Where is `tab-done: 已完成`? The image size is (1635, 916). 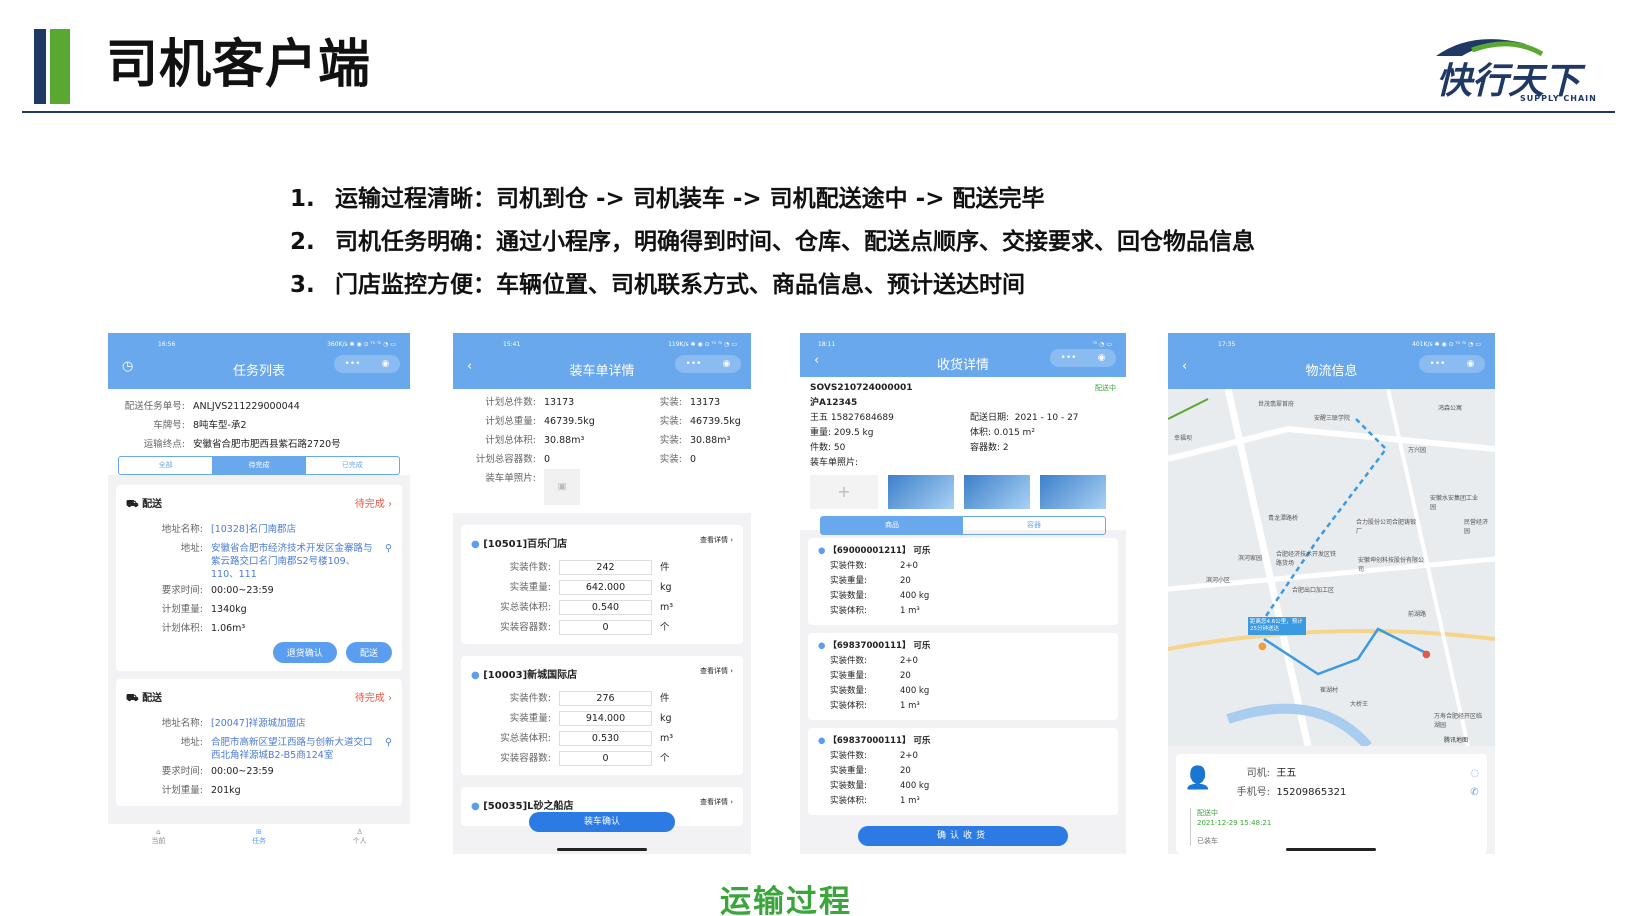 tab-done: 已完成 is located at coordinates (352, 465).